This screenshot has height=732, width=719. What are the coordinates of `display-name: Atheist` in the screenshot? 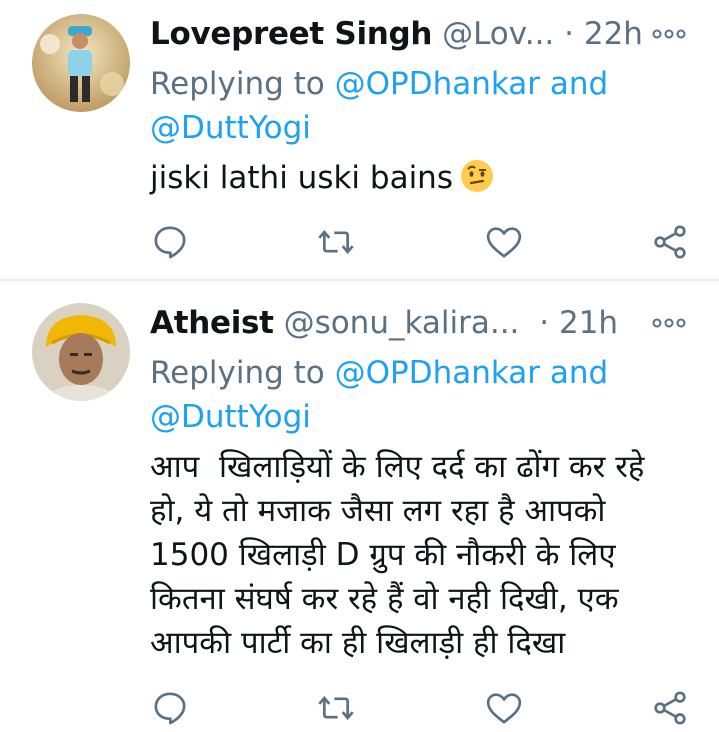 It's located at (212, 323).